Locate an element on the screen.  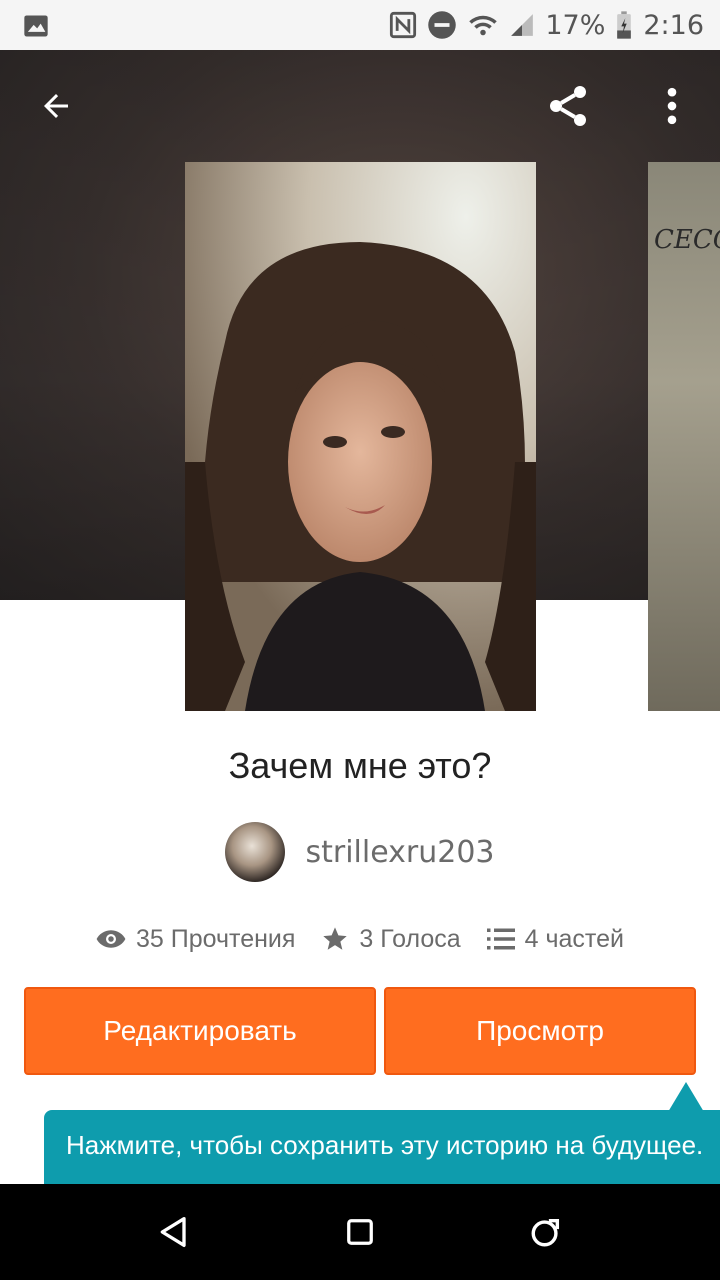
reads-stat: 35 Прочтения is located at coordinates (195, 939).